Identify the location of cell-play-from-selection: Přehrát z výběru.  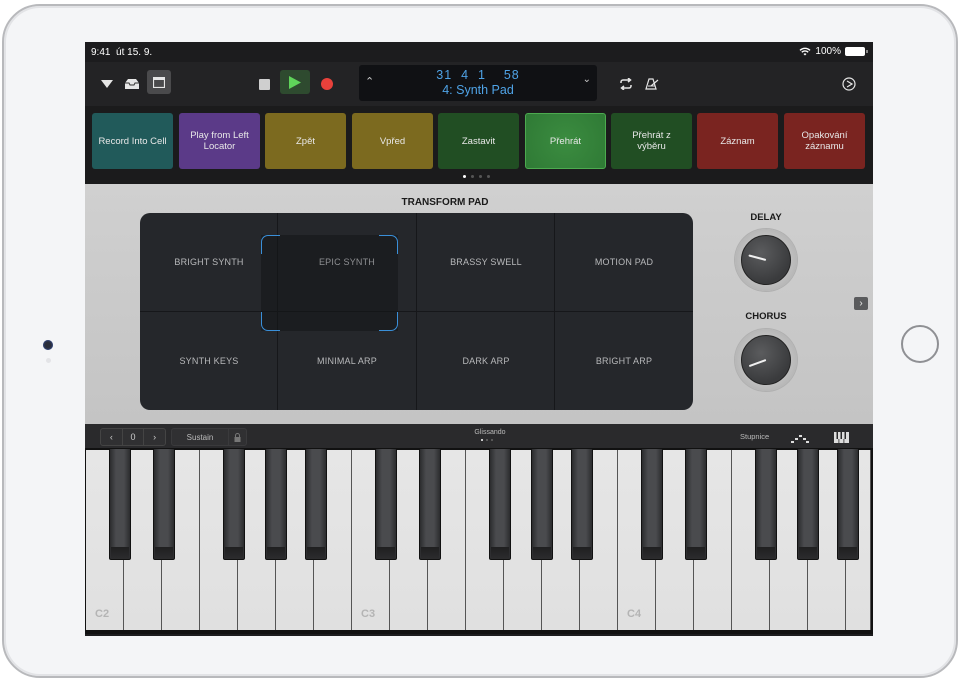
(651, 141).